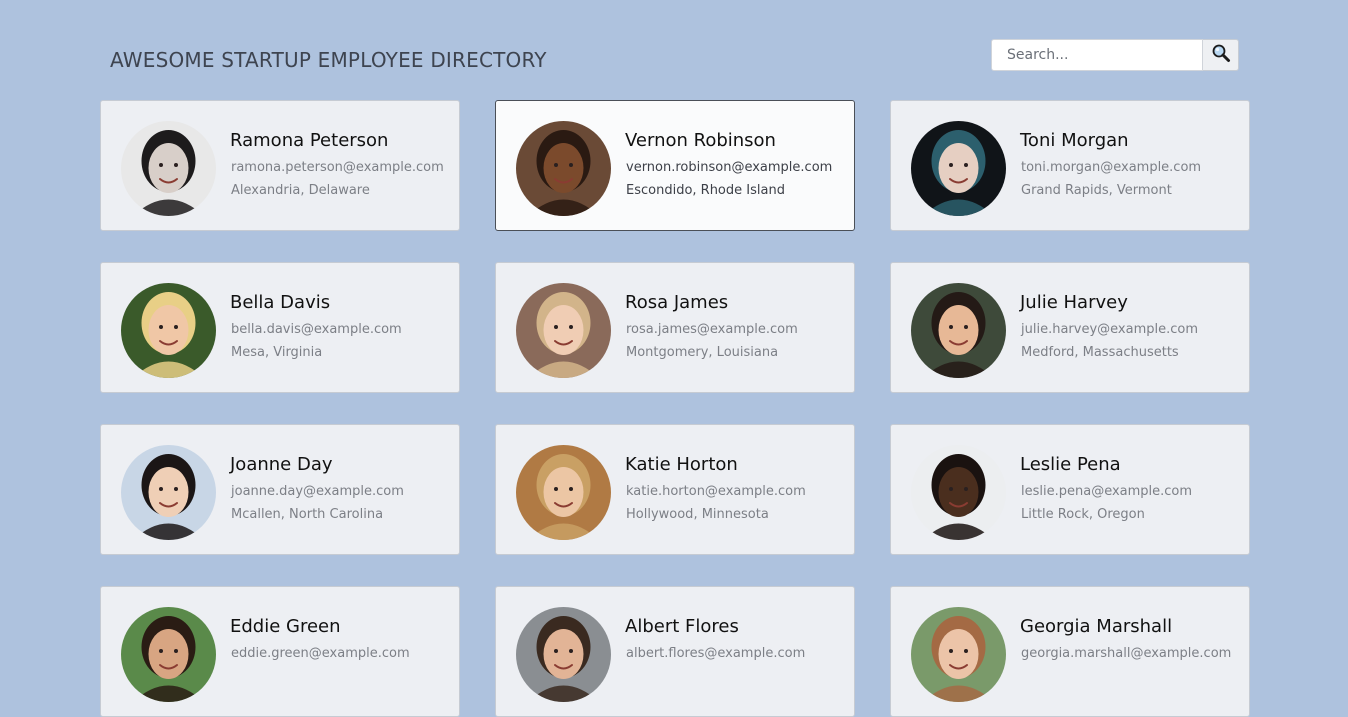  I want to click on employee-location: Grand Rapids, Vermont, so click(1096, 190).